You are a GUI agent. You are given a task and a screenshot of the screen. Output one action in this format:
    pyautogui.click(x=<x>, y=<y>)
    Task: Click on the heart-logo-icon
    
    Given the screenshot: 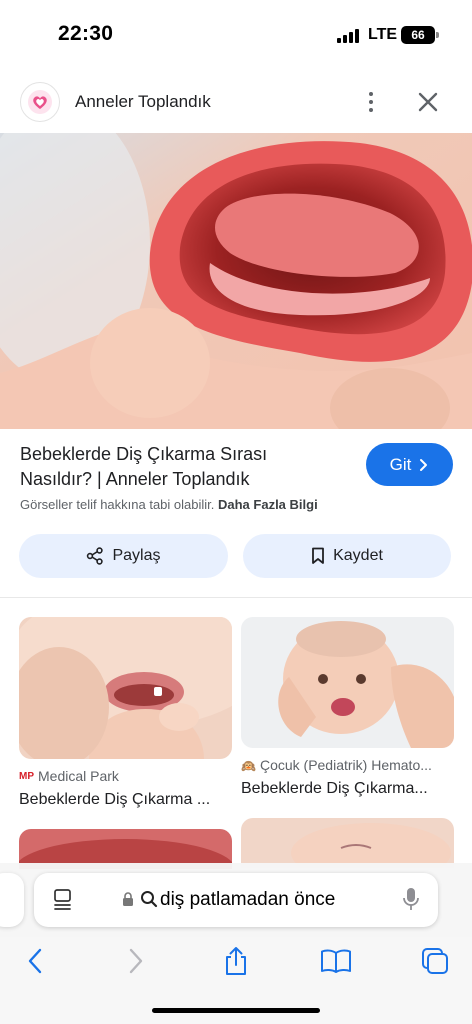 What is the action you would take?
    pyautogui.click(x=40, y=102)
    